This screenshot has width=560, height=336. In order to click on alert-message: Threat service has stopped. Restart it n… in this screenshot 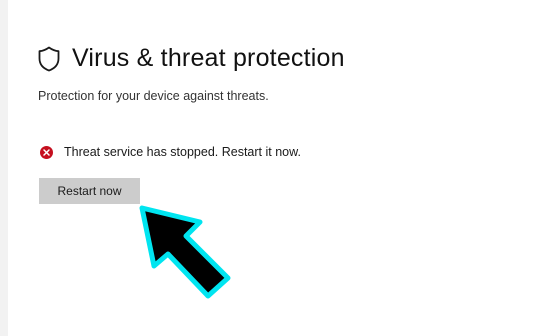, I will do `click(182, 152)`.